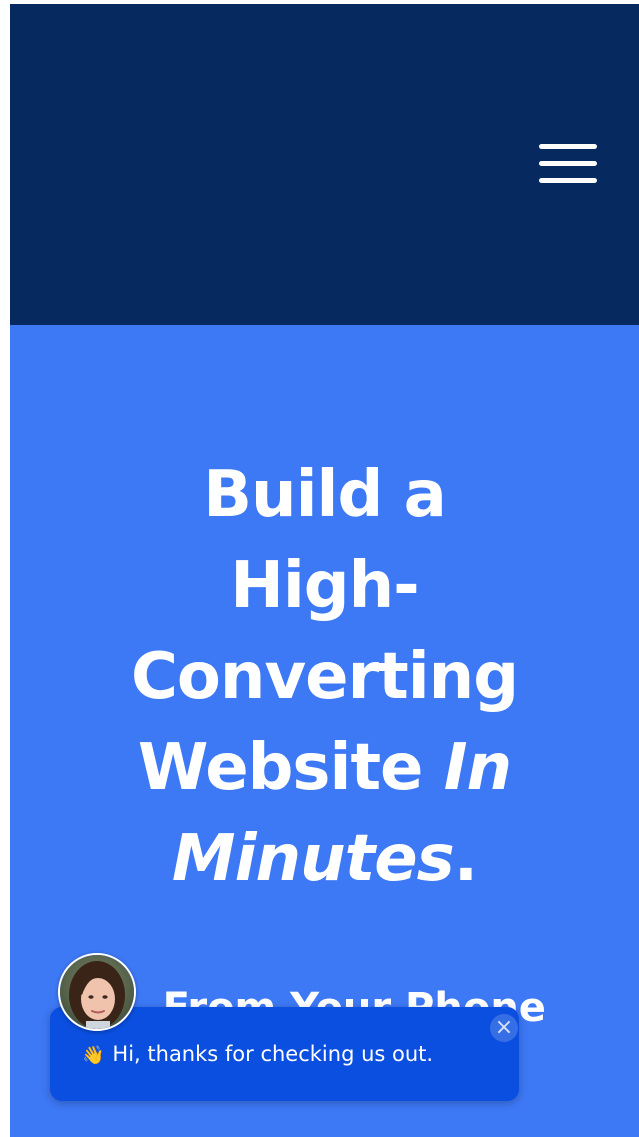  Describe the element at coordinates (324, 586) in the screenshot. I see `headline-line-2: High-` at that location.